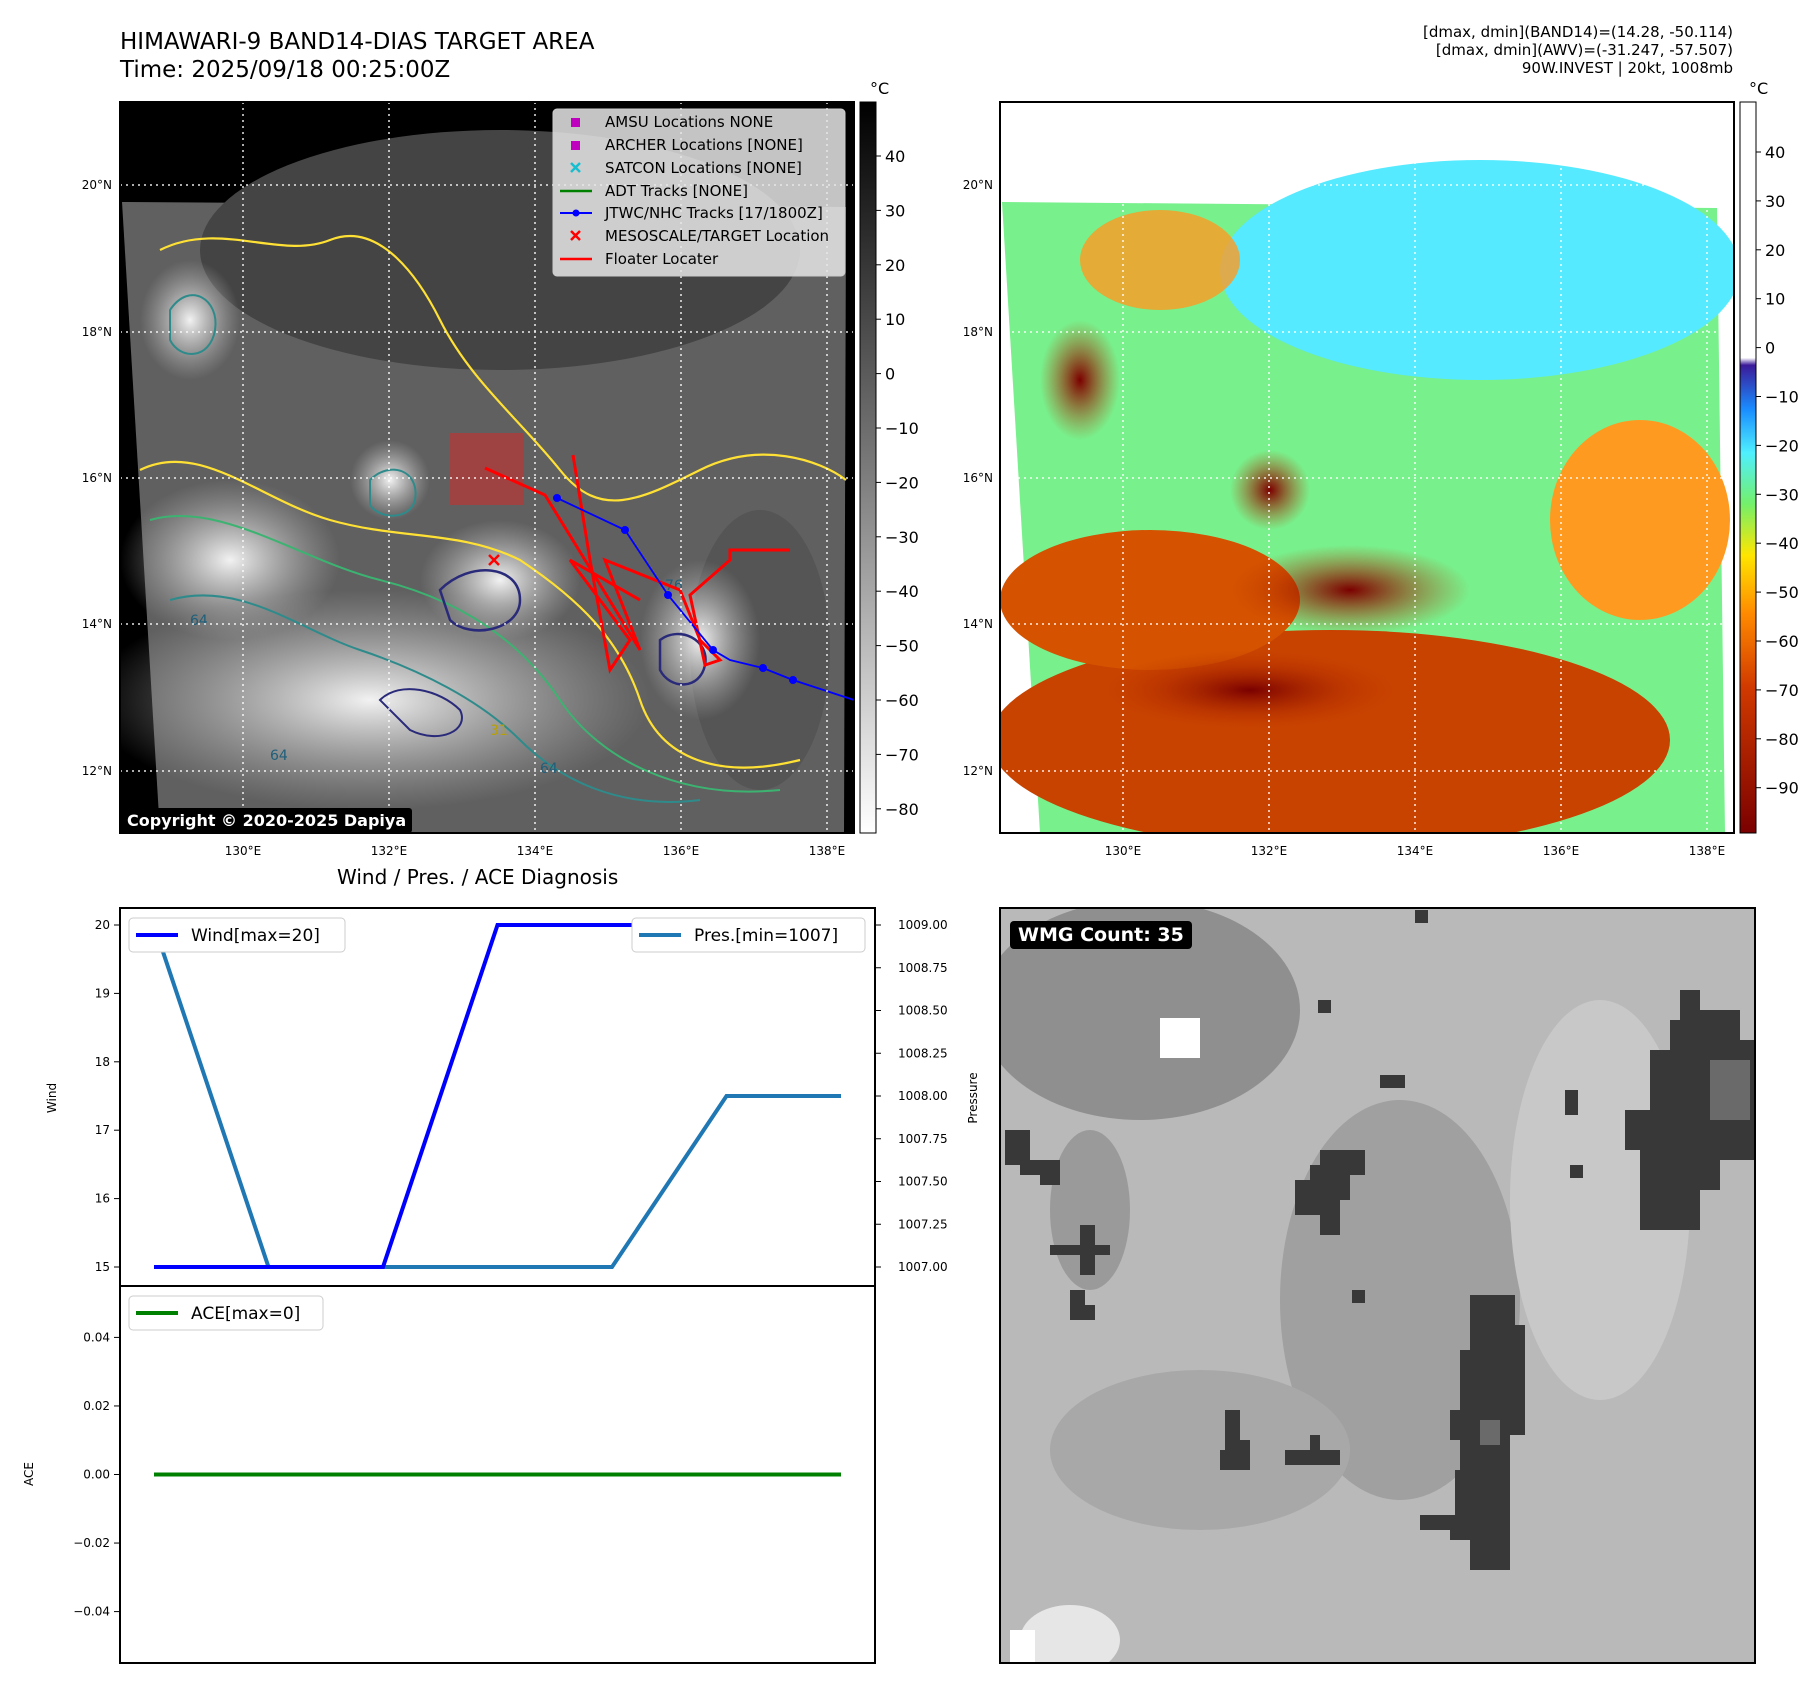 This screenshot has height=1690, width=1813. What do you see at coordinates (1250, 690) in the screenshot?
I see `awv-core-south` at bounding box center [1250, 690].